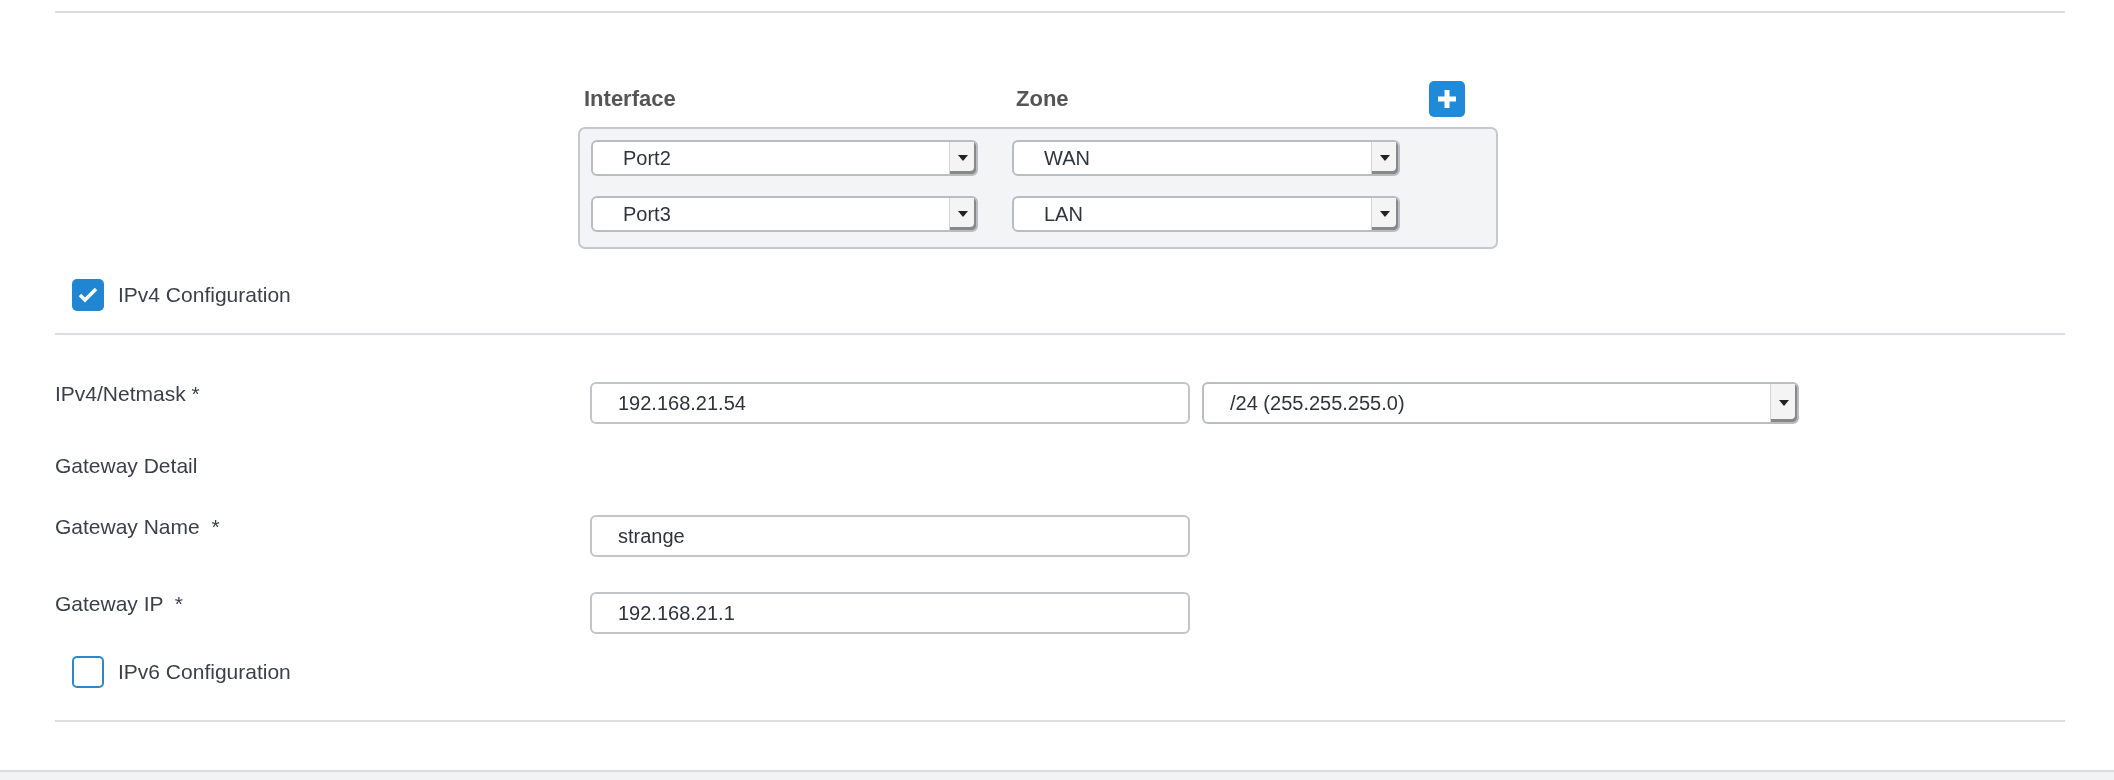 This screenshot has width=2114, height=780. I want to click on checkbox-label: IPv4 Configuration, so click(204, 295).